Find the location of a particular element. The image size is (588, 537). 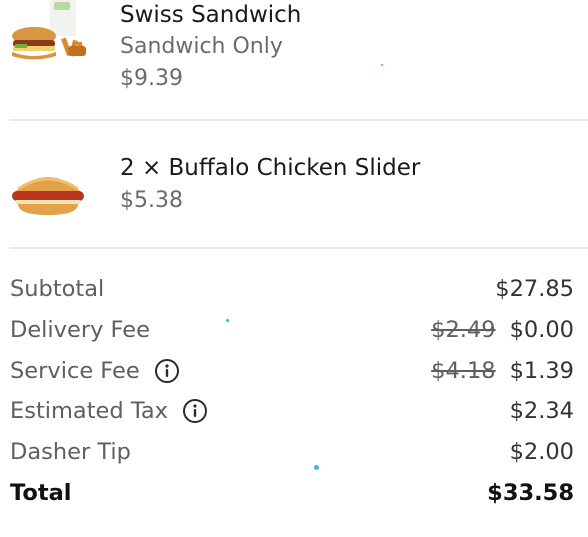

subtotal-label: Subtotal is located at coordinates (57, 289).